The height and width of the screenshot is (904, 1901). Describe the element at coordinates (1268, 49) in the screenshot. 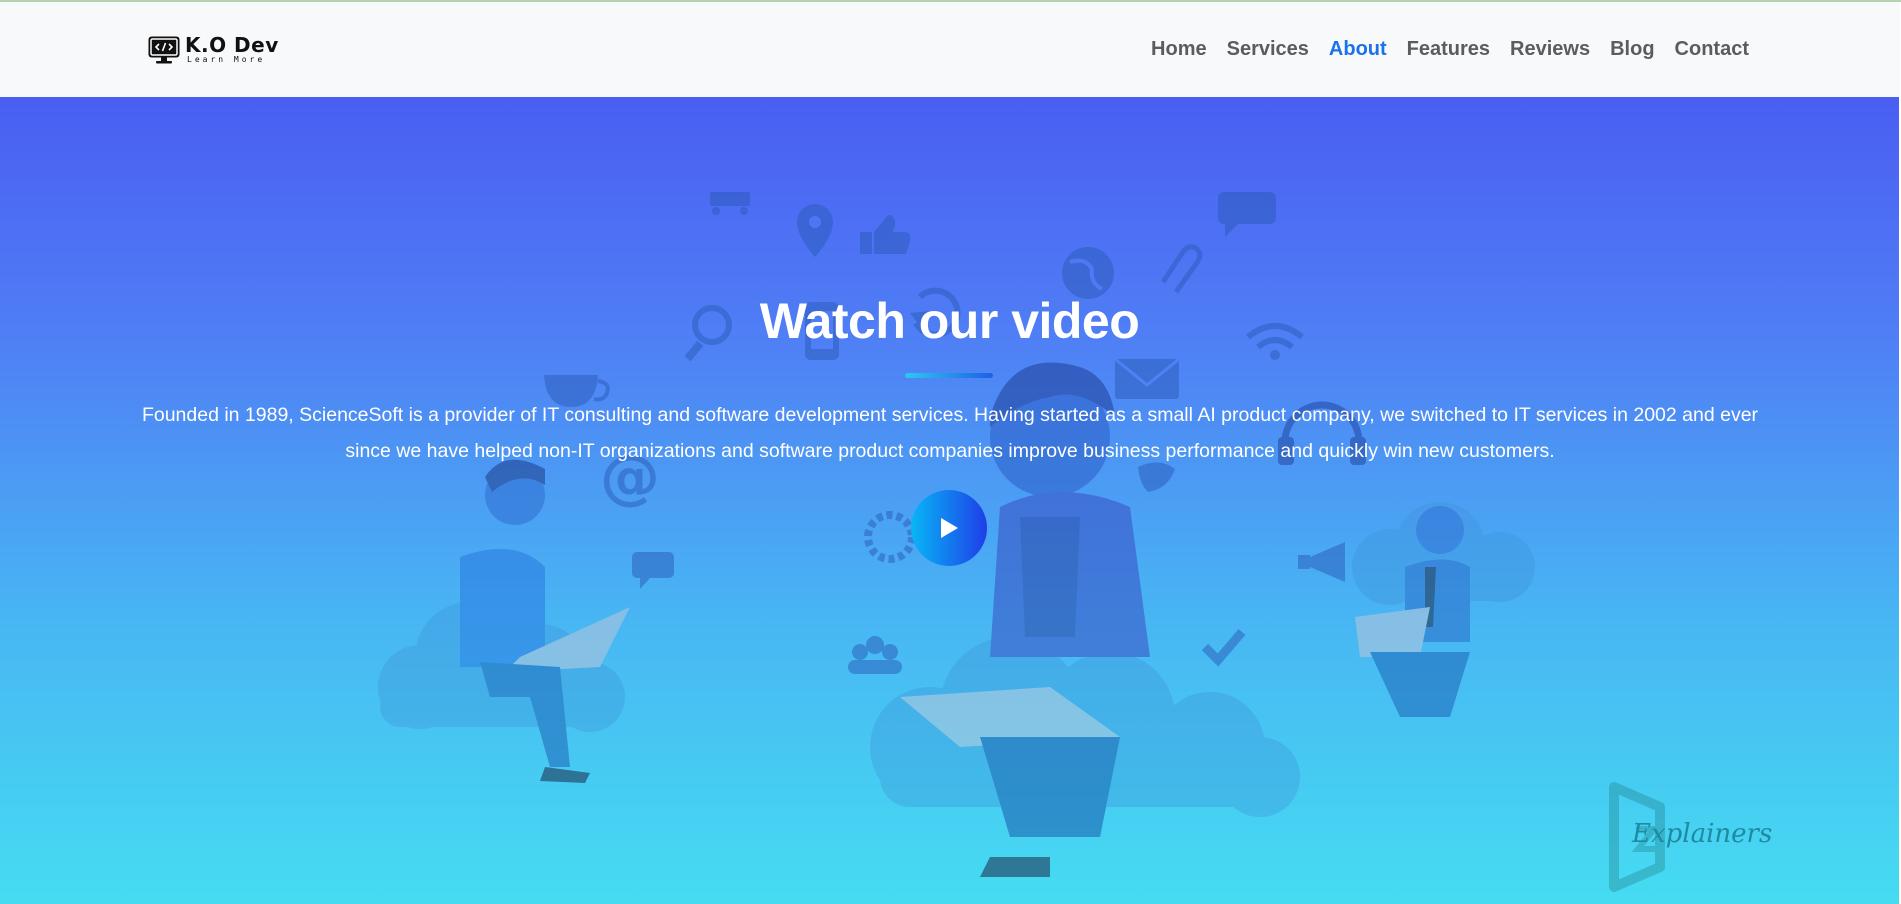

I see `nav-services: Services` at that location.